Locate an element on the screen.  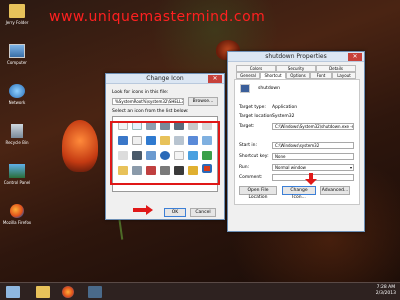
select-icon-label: Select an icon from the list below: is located at coordinates (150, 111).